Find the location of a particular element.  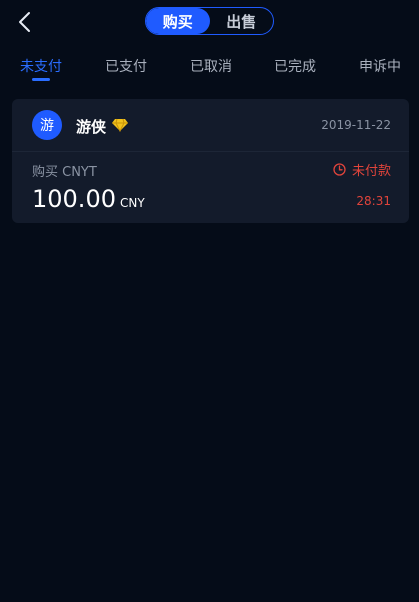

order-status: 未付款 is located at coordinates (362, 169).